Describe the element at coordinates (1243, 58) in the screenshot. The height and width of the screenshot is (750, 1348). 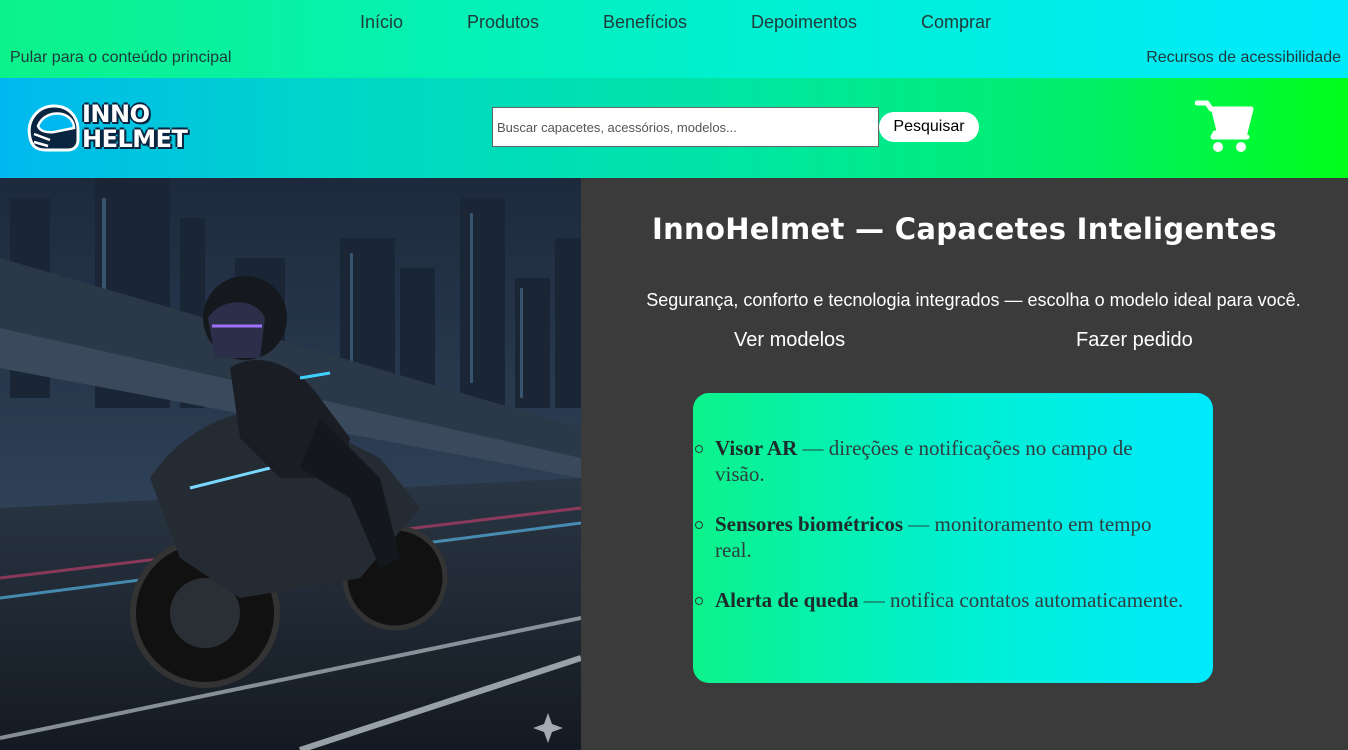
I see `accessibility-features-link: Recursos de acessibilidade` at that location.